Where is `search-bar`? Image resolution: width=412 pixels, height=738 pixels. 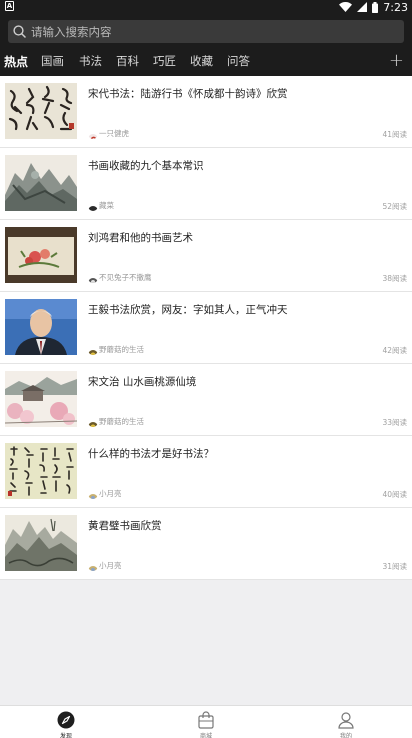
search-bar is located at coordinates (206, 31).